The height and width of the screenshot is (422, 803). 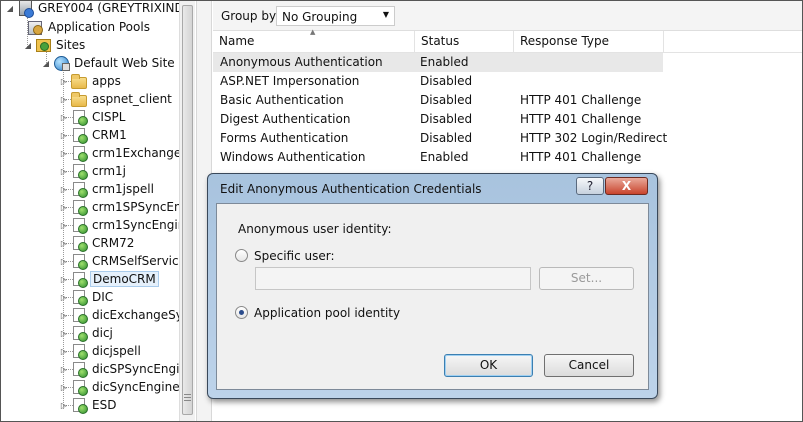 What do you see at coordinates (135, 369) in the screenshot?
I see `tree-item-label: dicSPSyncEngir` at bounding box center [135, 369].